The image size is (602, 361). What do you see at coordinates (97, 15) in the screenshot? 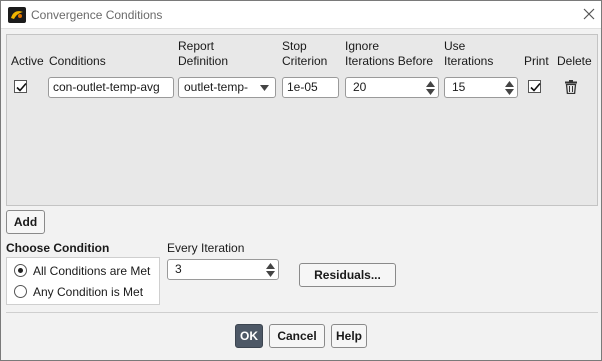
I see `window-title: Convergence Conditions` at bounding box center [97, 15].